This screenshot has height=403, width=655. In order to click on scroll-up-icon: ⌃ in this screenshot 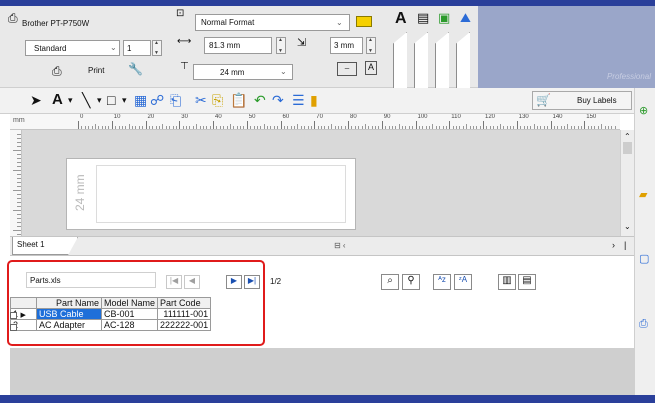, I will do `click(627, 136)`.